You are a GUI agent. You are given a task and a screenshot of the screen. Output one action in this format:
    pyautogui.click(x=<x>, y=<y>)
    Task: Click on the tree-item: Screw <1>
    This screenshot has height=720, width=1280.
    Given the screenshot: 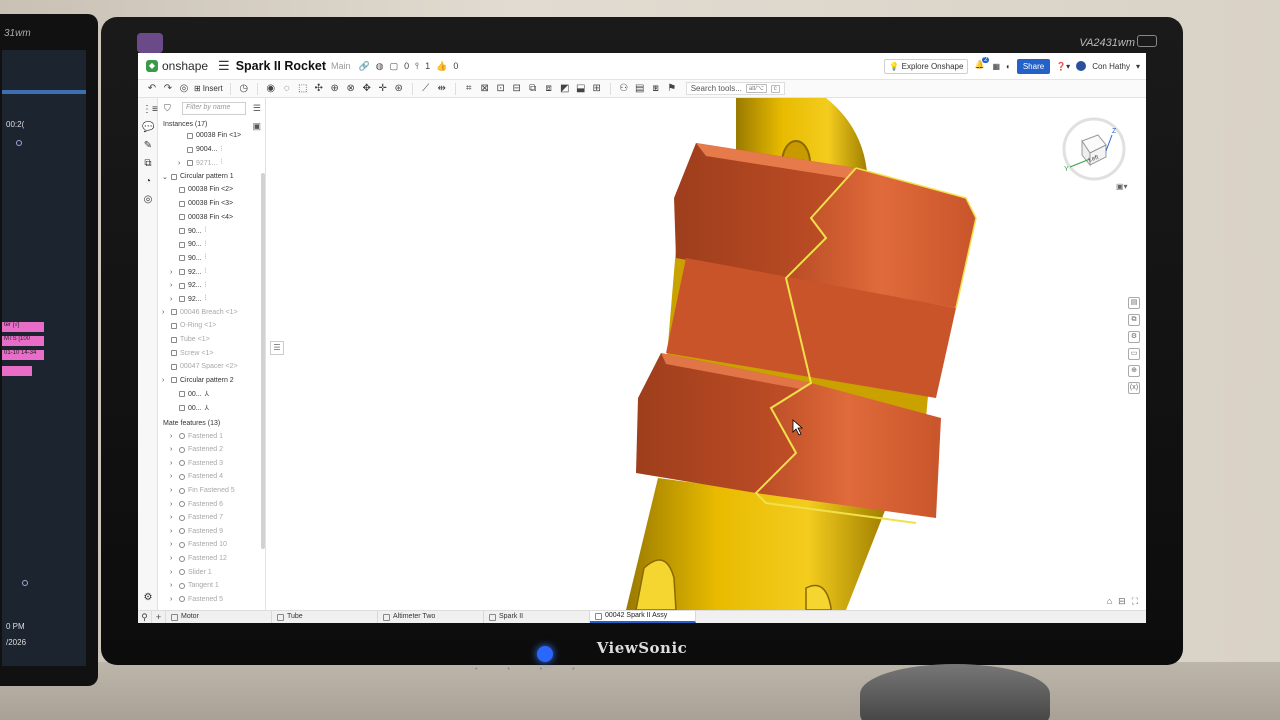 What is the action you would take?
    pyautogui.click(x=187, y=353)
    